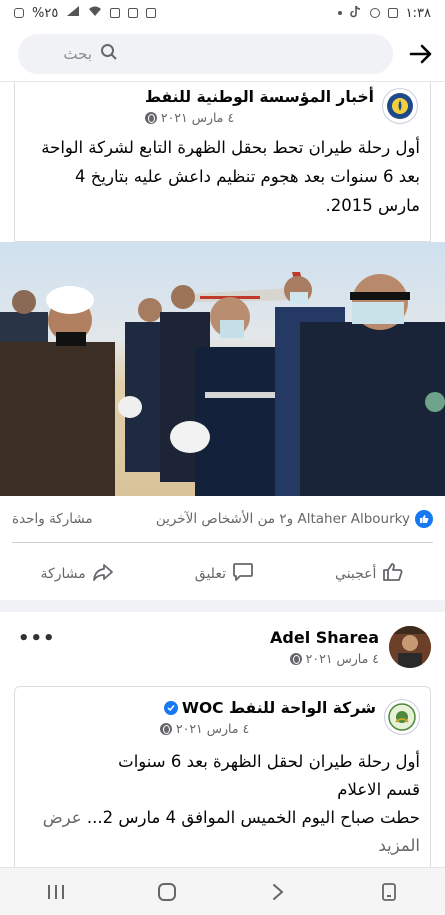 This screenshot has height=915, width=445. Describe the element at coordinates (115, 13) in the screenshot. I see `notification-icon` at that location.